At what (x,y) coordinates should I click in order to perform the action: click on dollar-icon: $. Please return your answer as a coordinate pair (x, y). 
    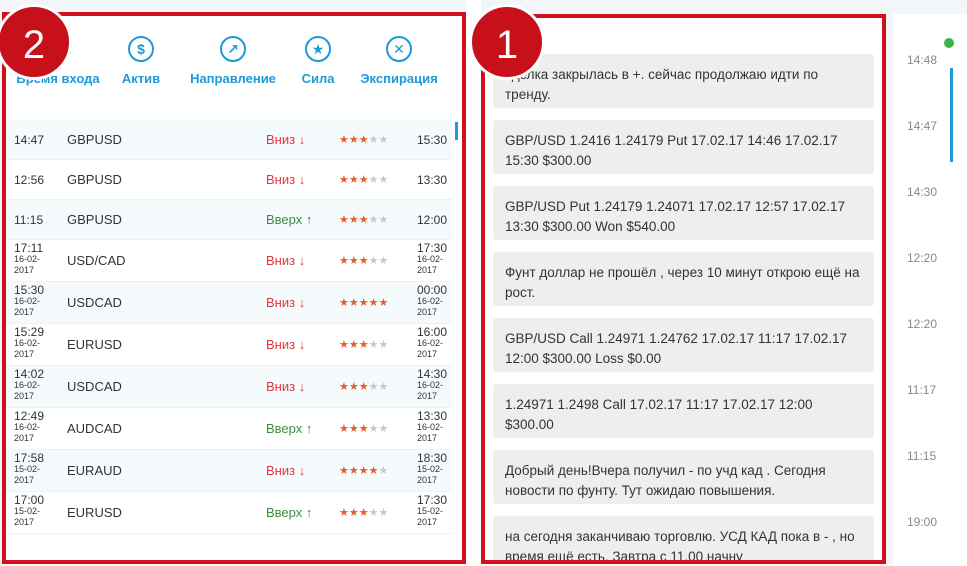
    Looking at the image, I should click on (141, 49).